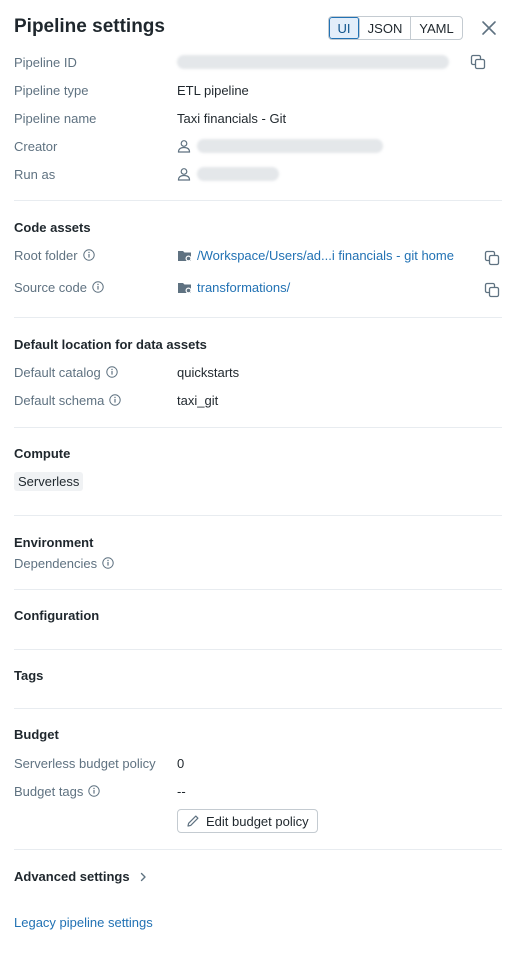 This screenshot has width=516, height=961. I want to click on pipeline-id-label: Pipeline ID, so click(45, 62).